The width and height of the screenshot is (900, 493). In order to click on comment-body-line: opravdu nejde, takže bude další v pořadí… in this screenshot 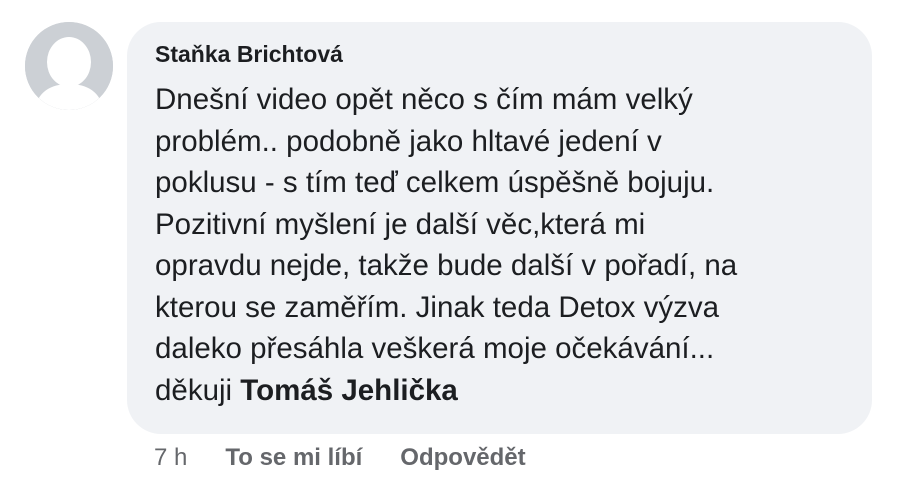, I will do `click(446, 265)`.